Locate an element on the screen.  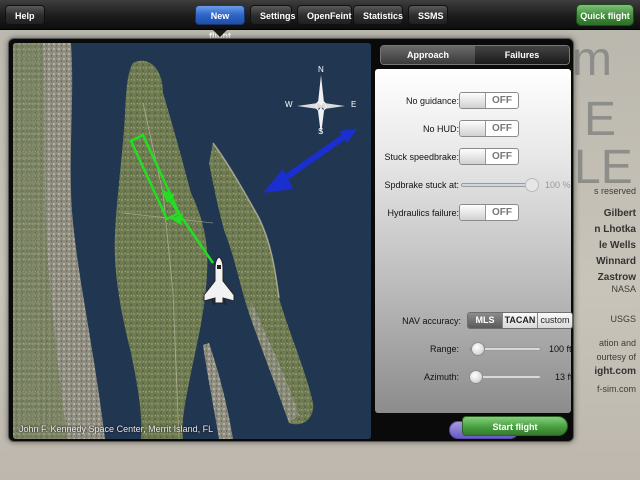
no-guidance-label: No guidance: is located at coordinates (432, 101).